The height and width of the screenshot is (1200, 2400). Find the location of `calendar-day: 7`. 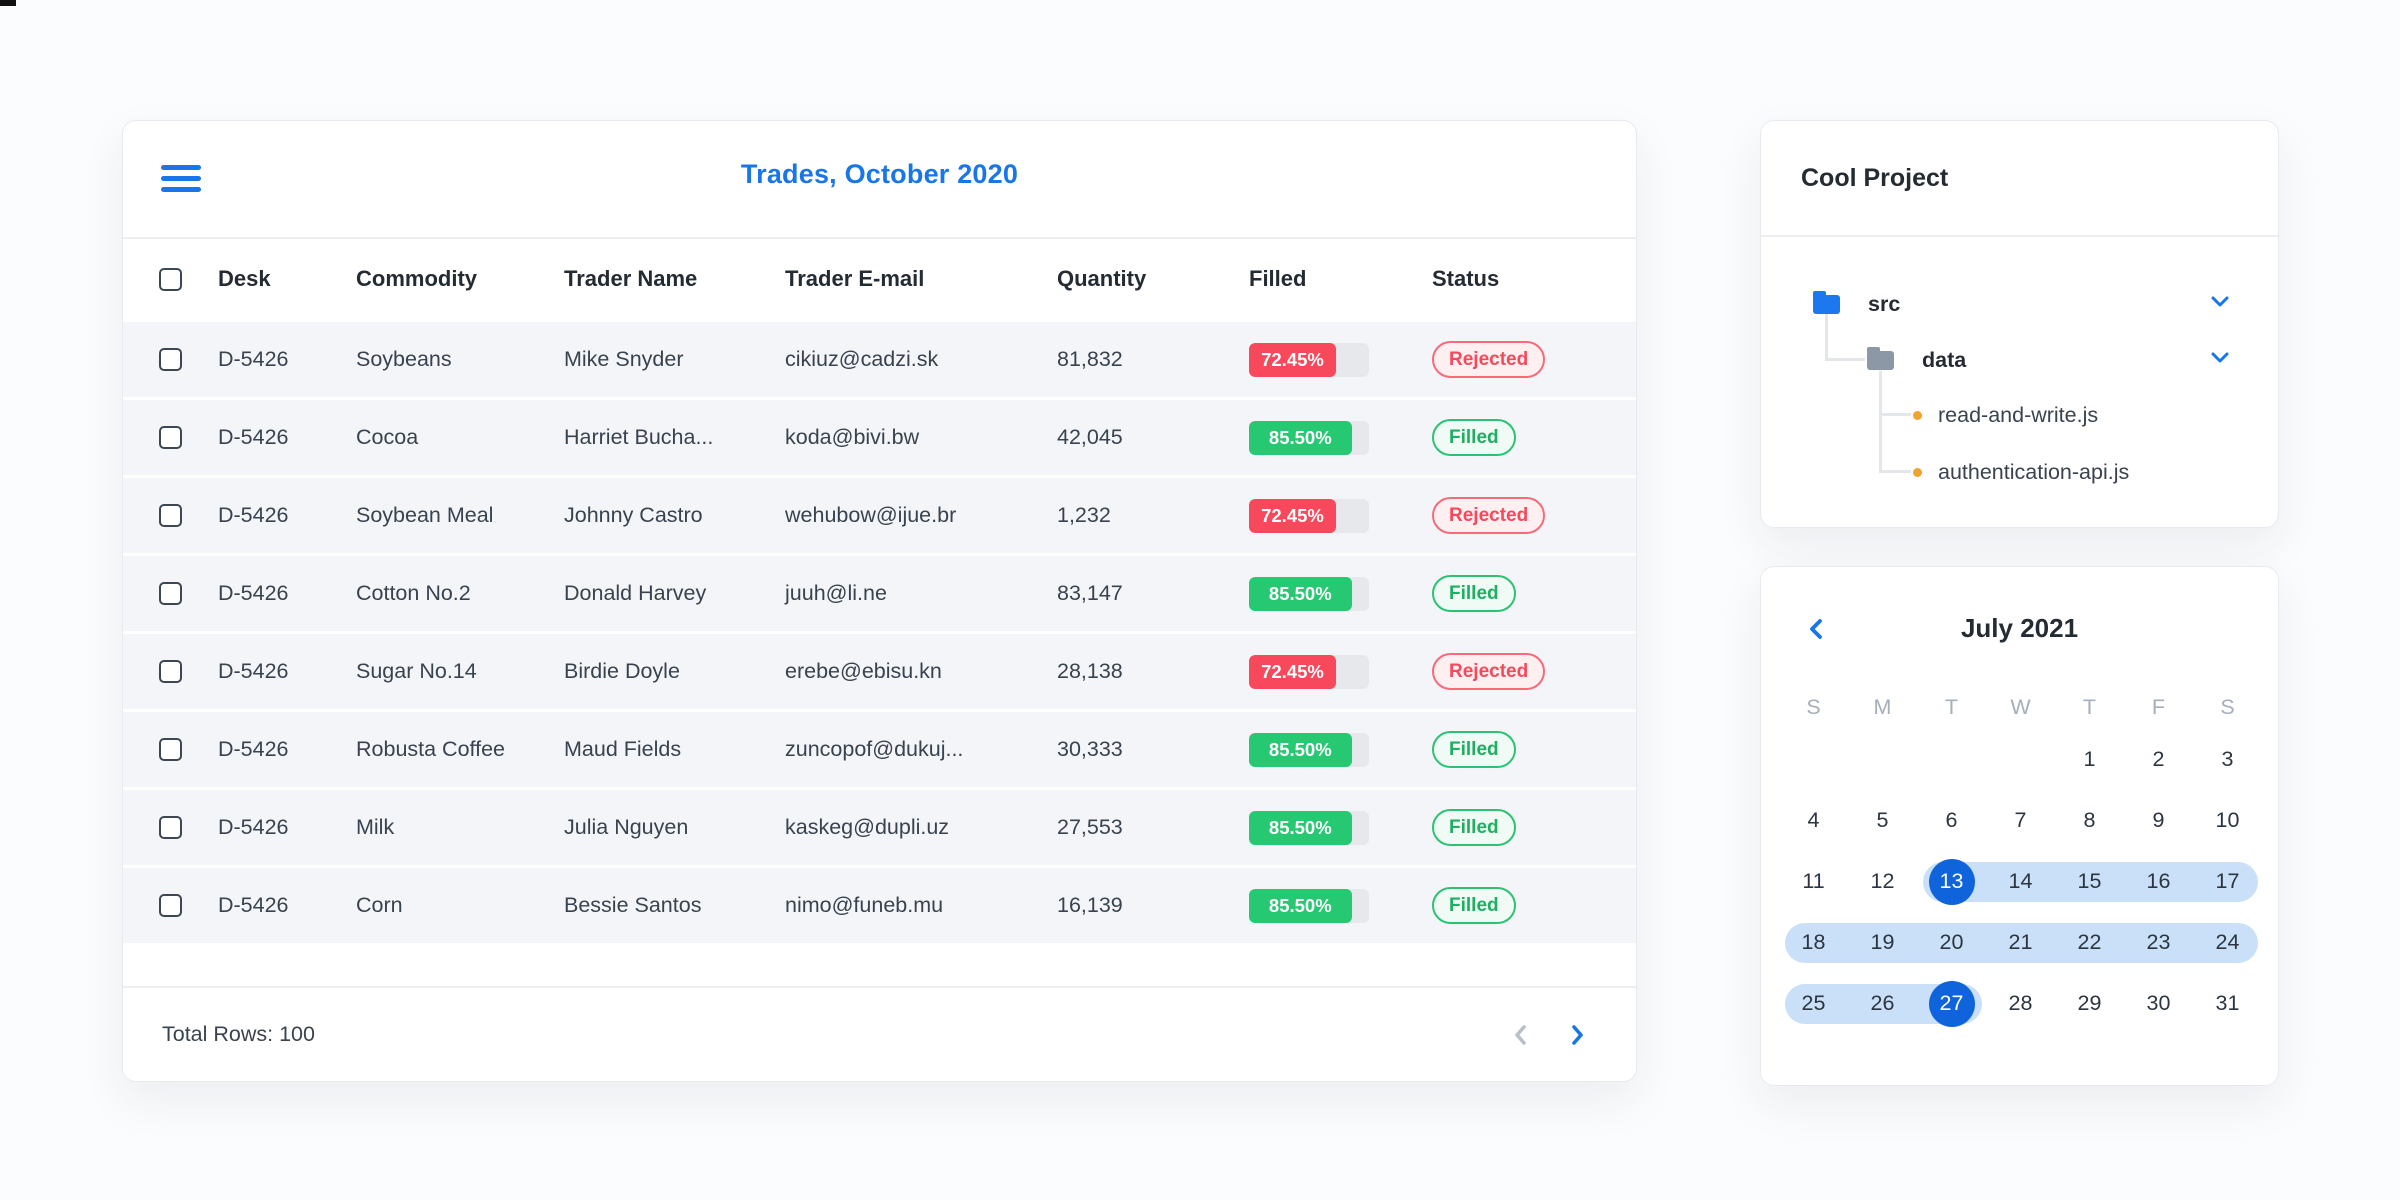

calendar-day: 7 is located at coordinates (2020, 820).